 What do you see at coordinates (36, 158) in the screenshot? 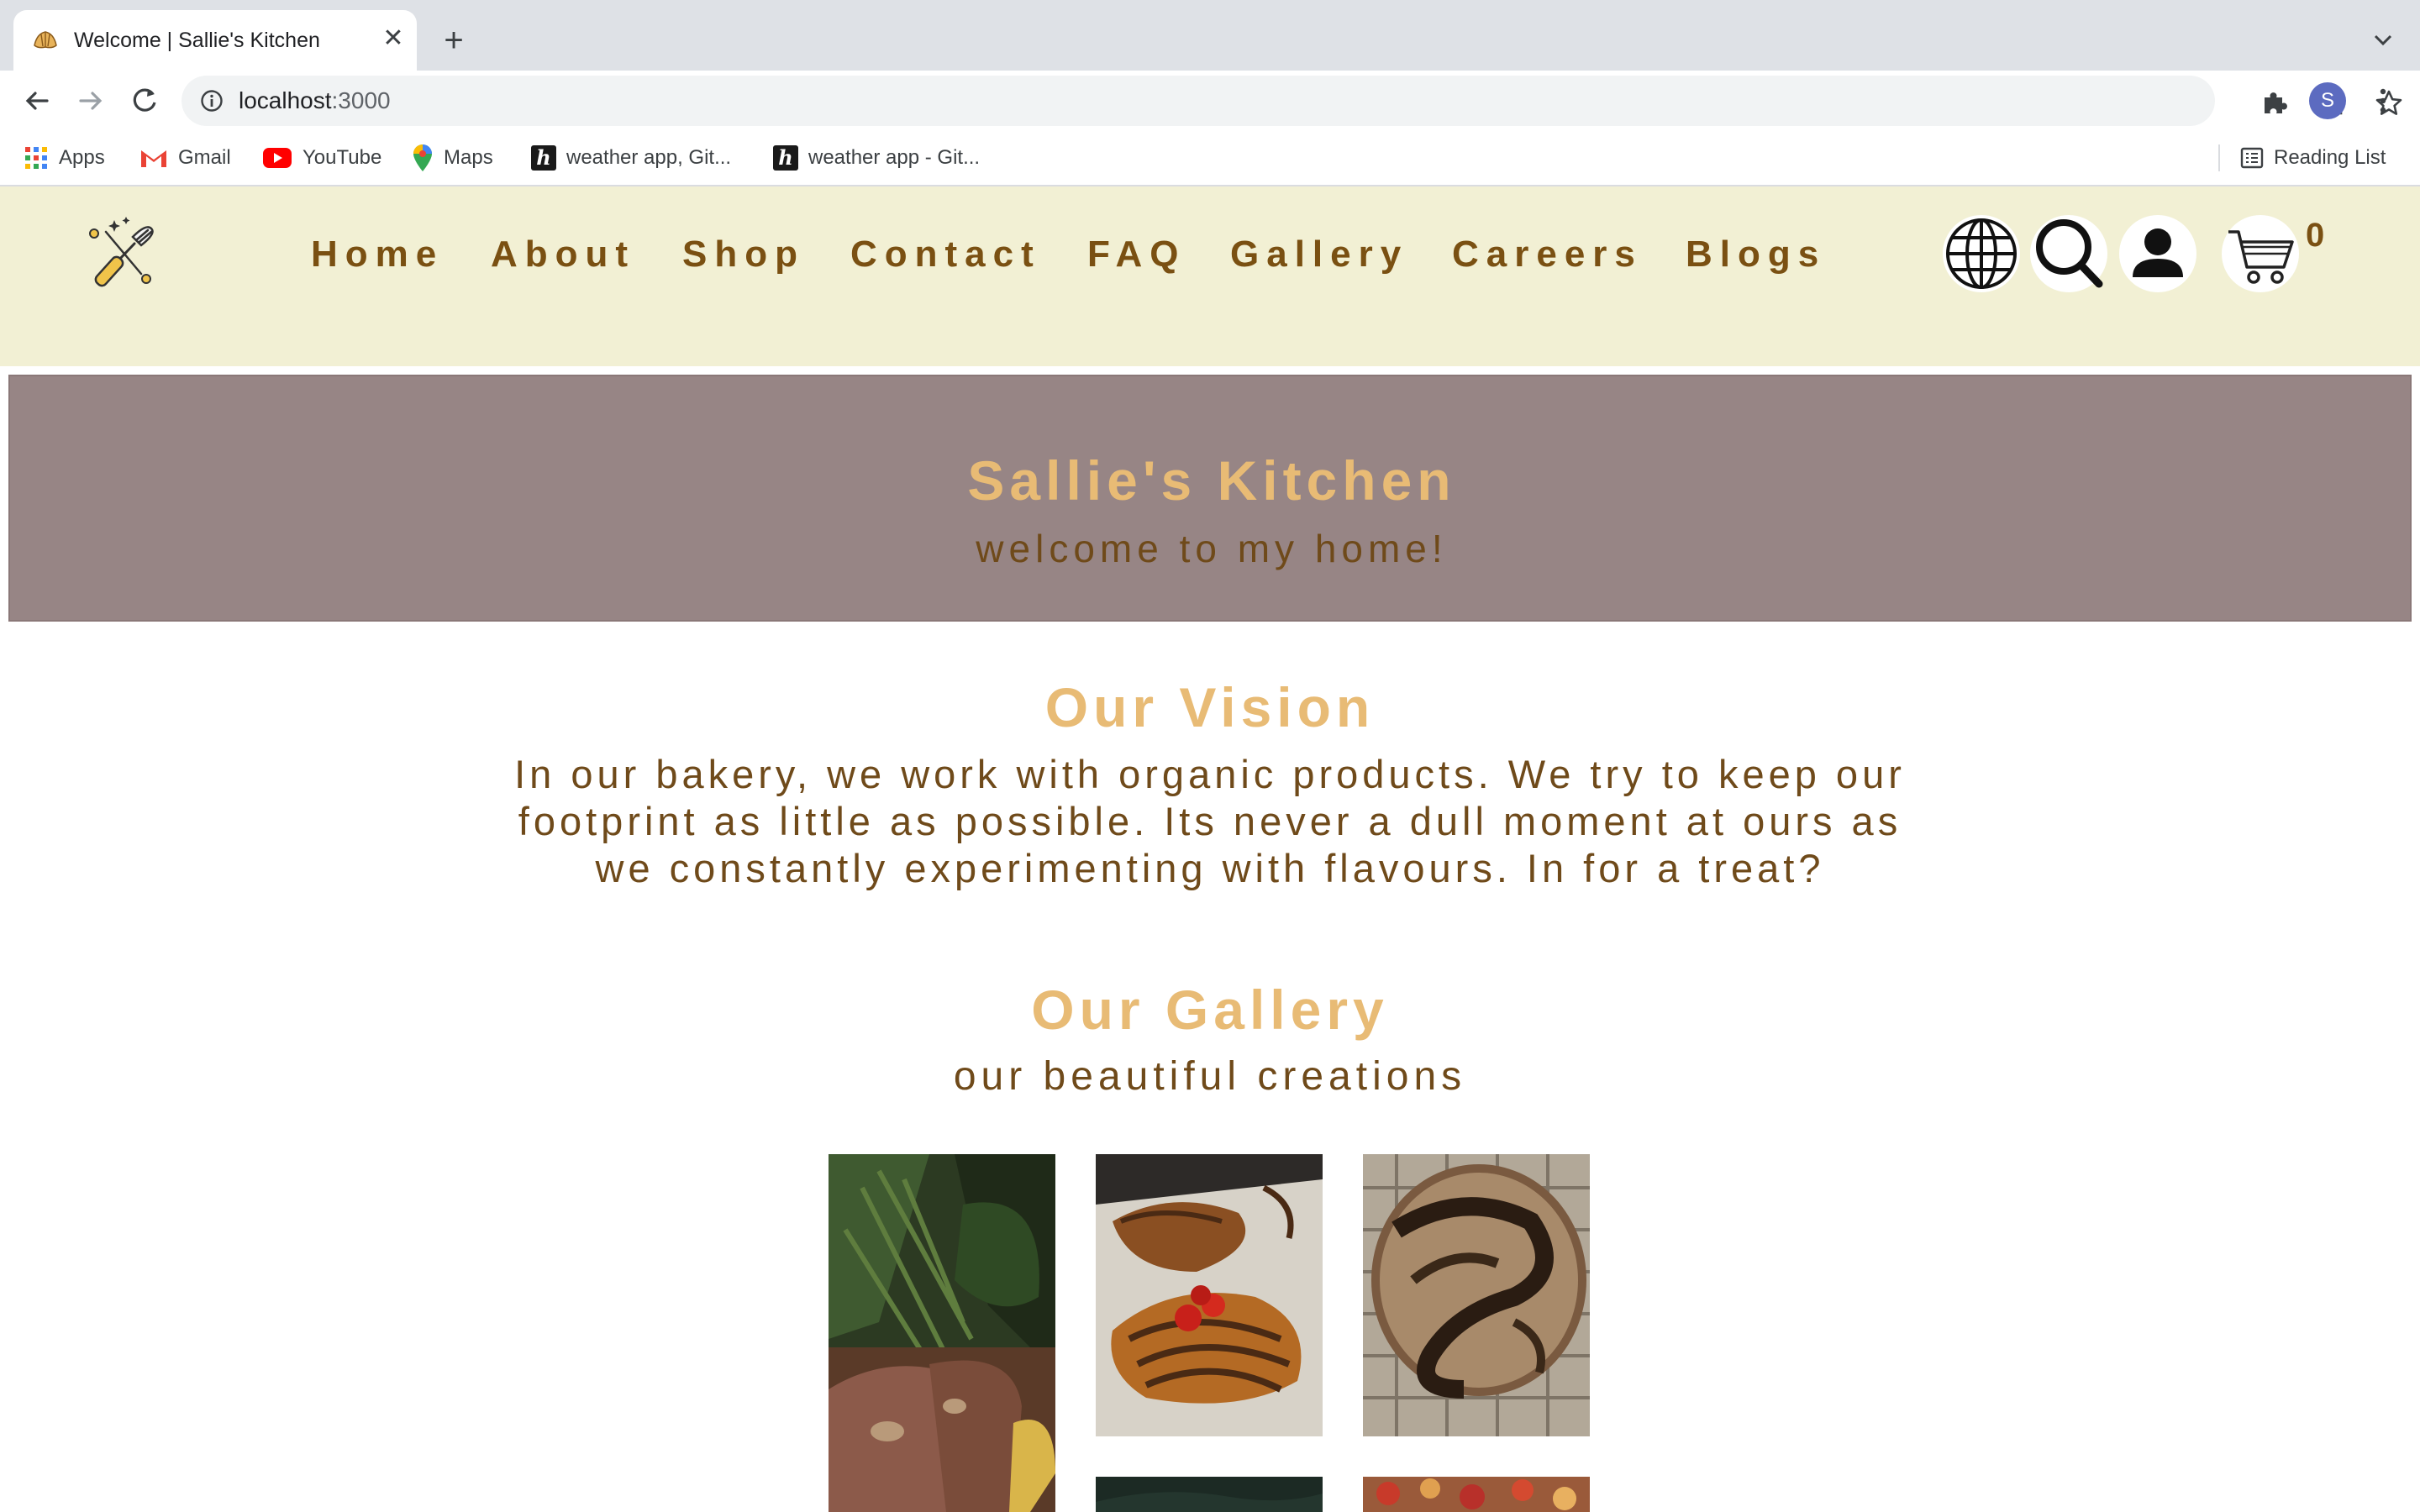
I see `apps-grid-icon` at bounding box center [36, 158].